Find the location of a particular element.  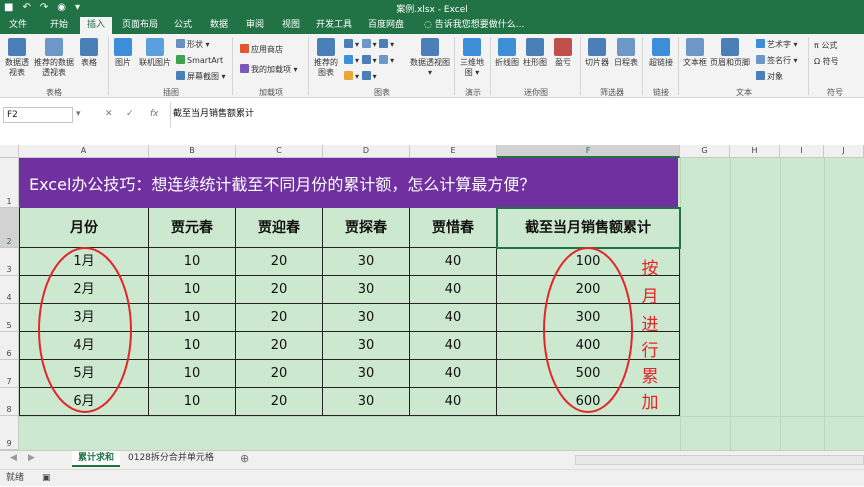

enter-icon: ✓ is located at coordinates (130, 114).